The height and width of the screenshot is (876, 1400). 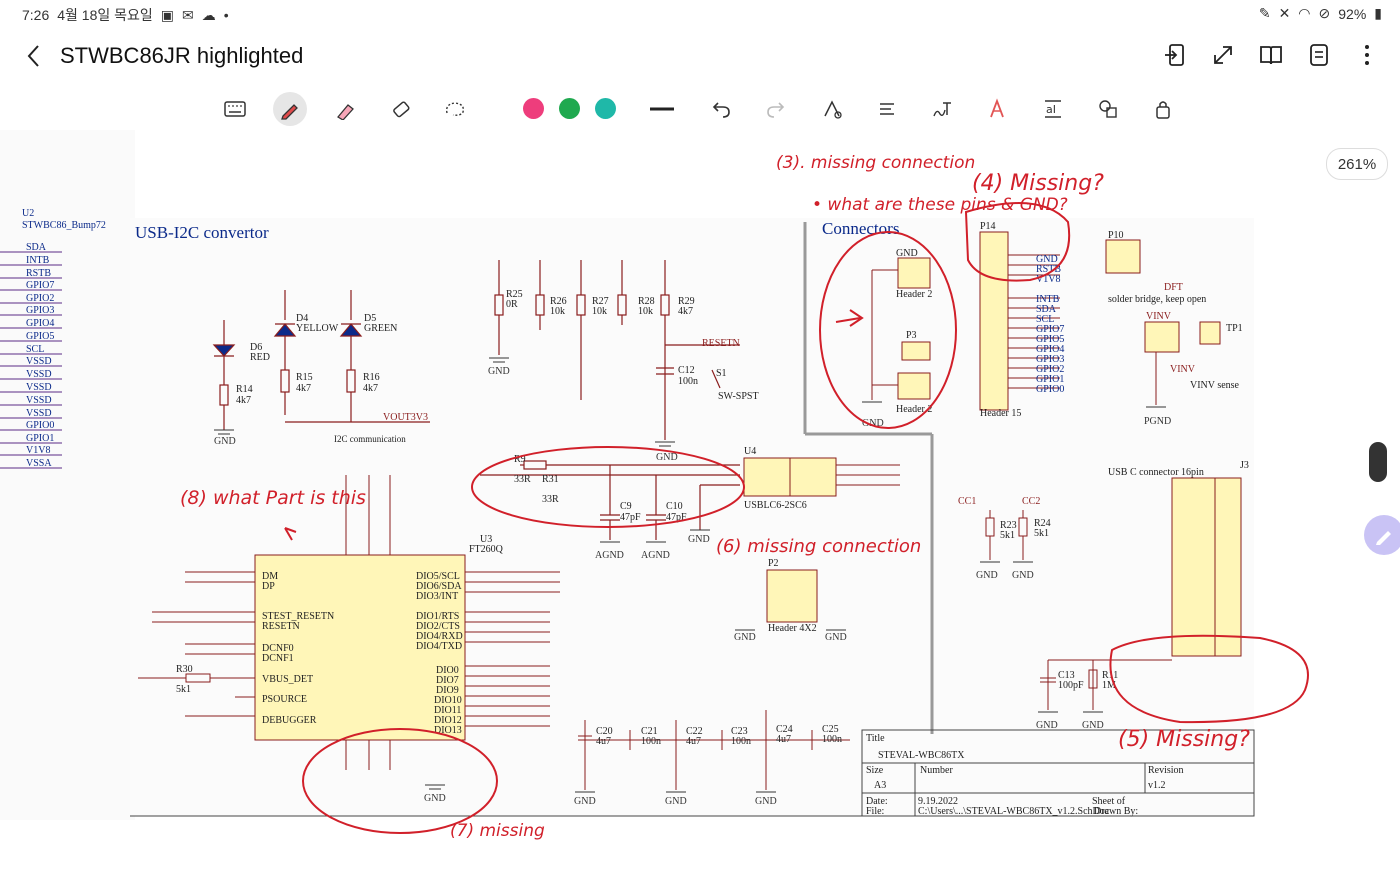 What do you see at coordinates (36, 247) in the screenshot?
I see `u2-pin: SDA` at bounding box center [36, 247].